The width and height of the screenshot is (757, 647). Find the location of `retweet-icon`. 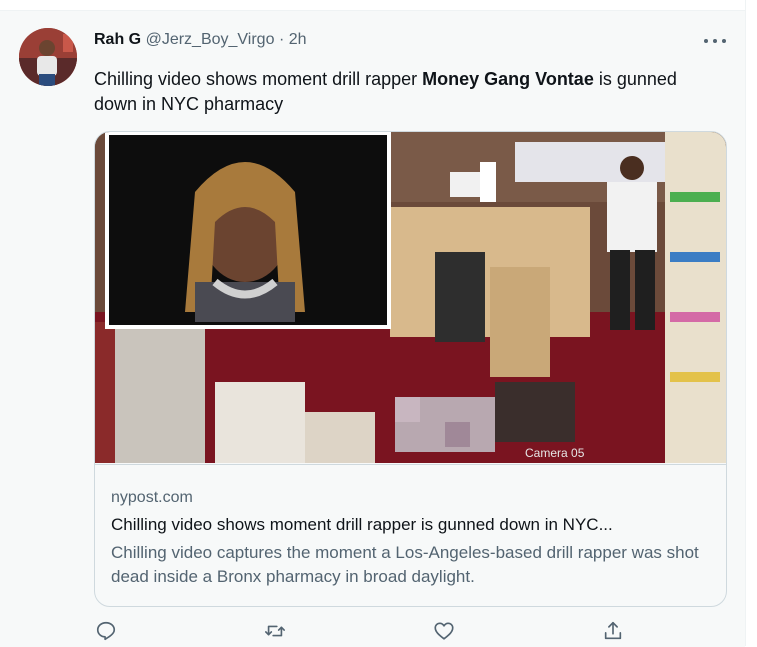

retweet-icon is located at coordinates (276, 632).